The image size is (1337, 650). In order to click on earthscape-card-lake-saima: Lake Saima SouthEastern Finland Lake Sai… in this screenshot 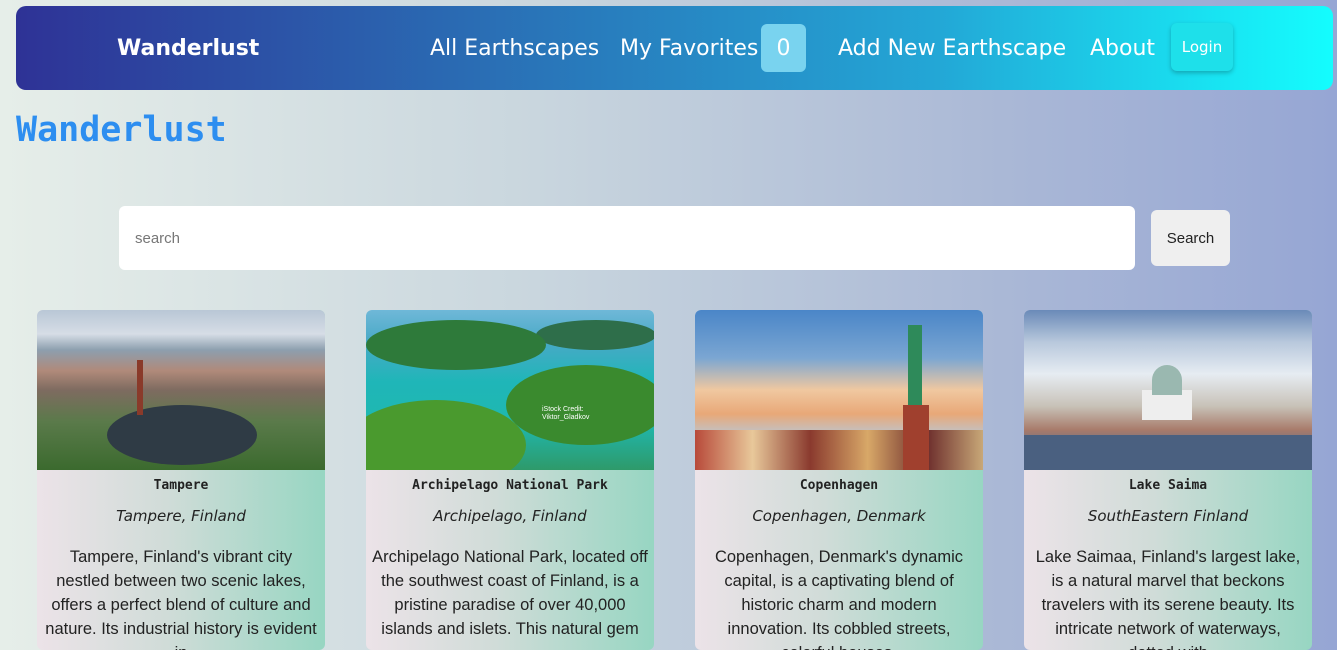, I will do `click(1168, 480)`.